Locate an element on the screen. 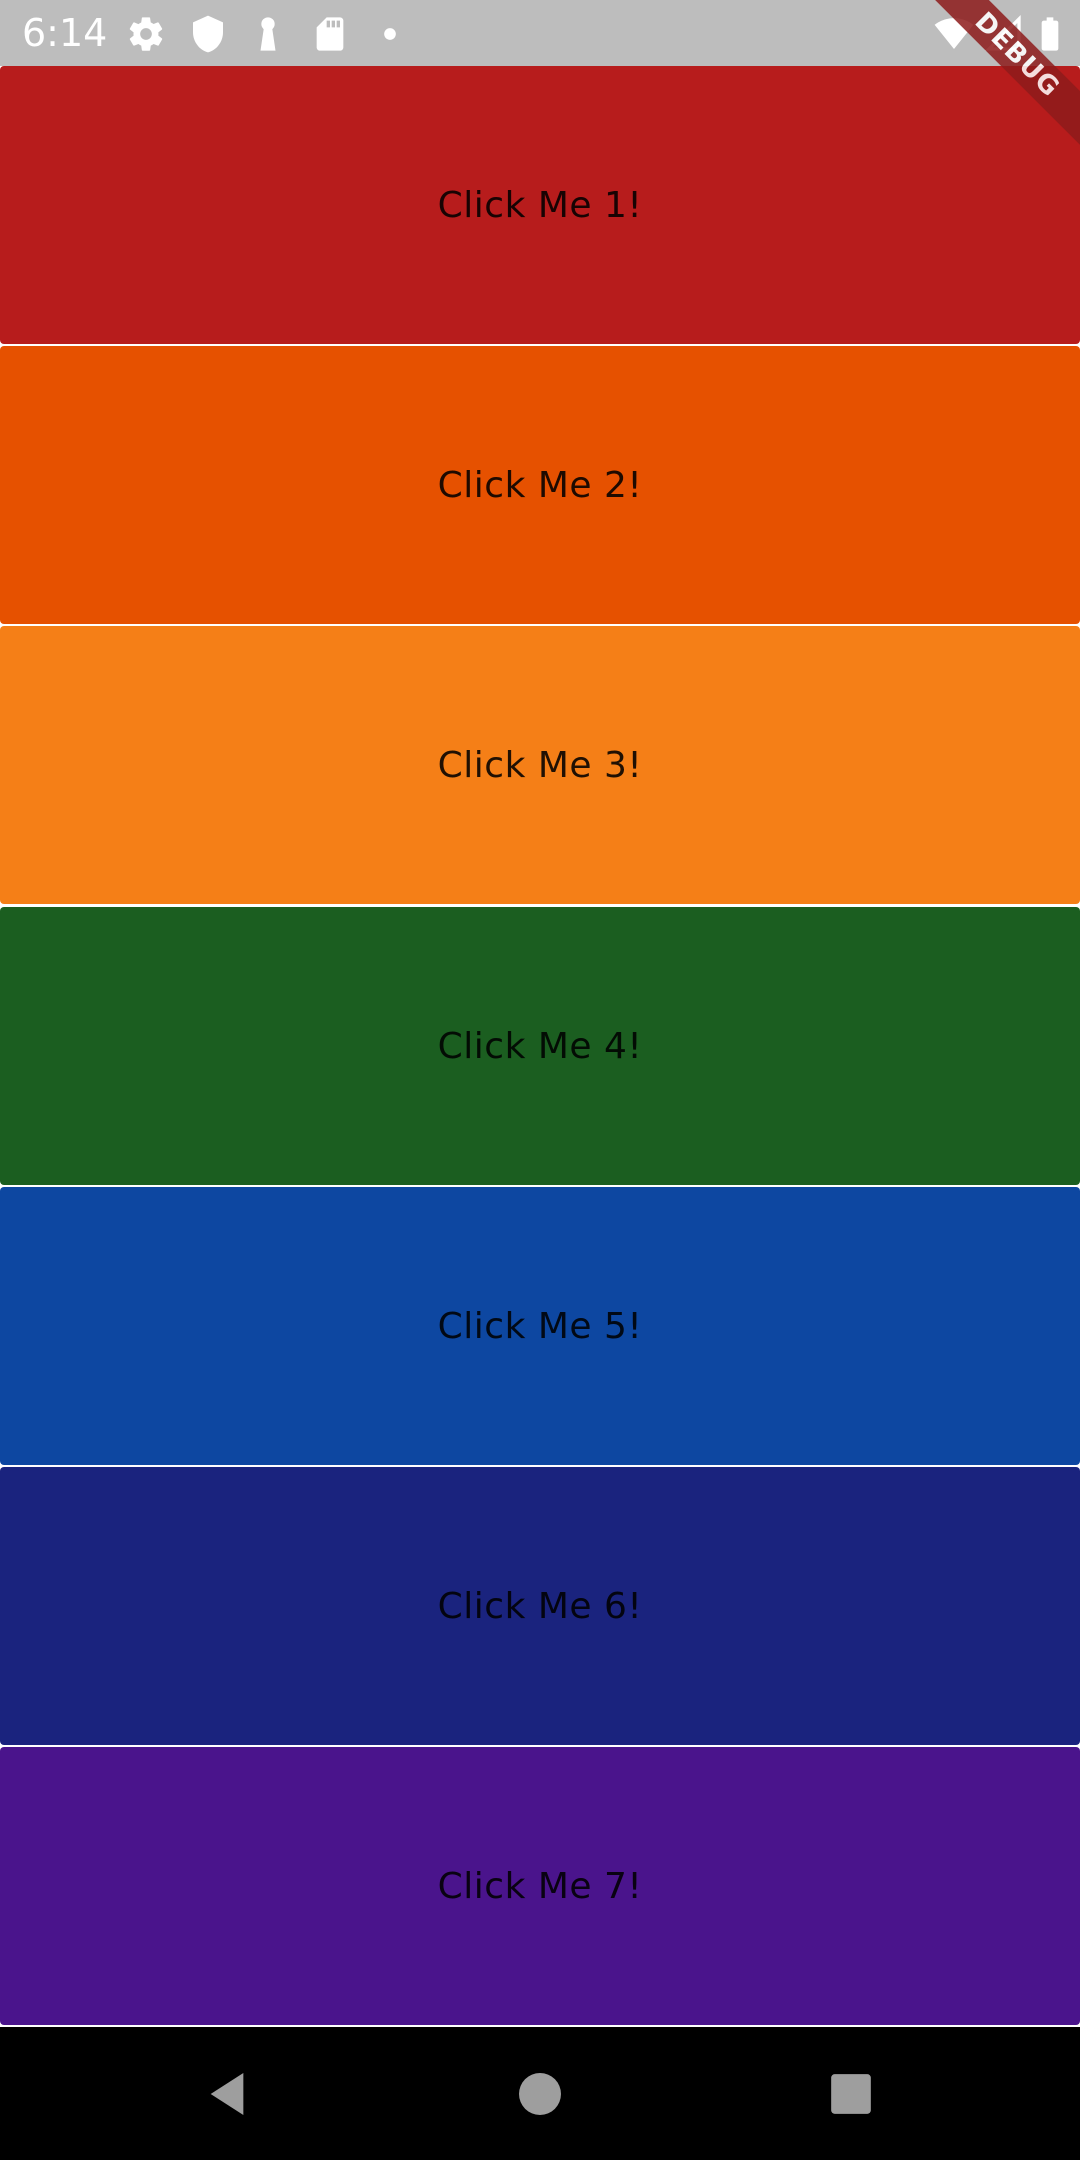 Image resolution: width=1080 pixels, height=2160 pixels. status-bar: 6:14 is located at coordinates (540, 33).